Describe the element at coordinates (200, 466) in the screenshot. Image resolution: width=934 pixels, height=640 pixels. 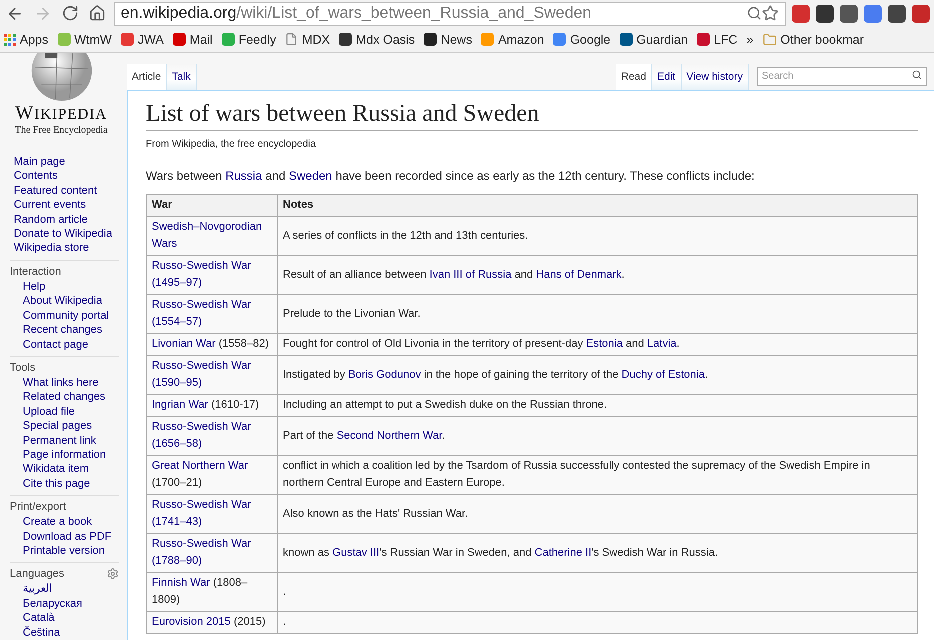
I see `article-link: Great Northern War` at that location.